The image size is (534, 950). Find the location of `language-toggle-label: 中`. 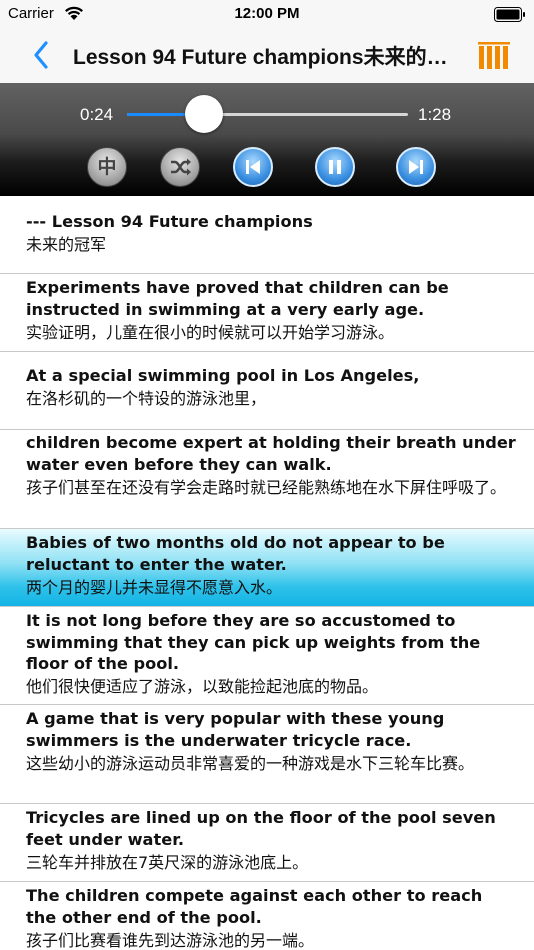

language-toggle-label: 中 is located at coordinates (107, 167).